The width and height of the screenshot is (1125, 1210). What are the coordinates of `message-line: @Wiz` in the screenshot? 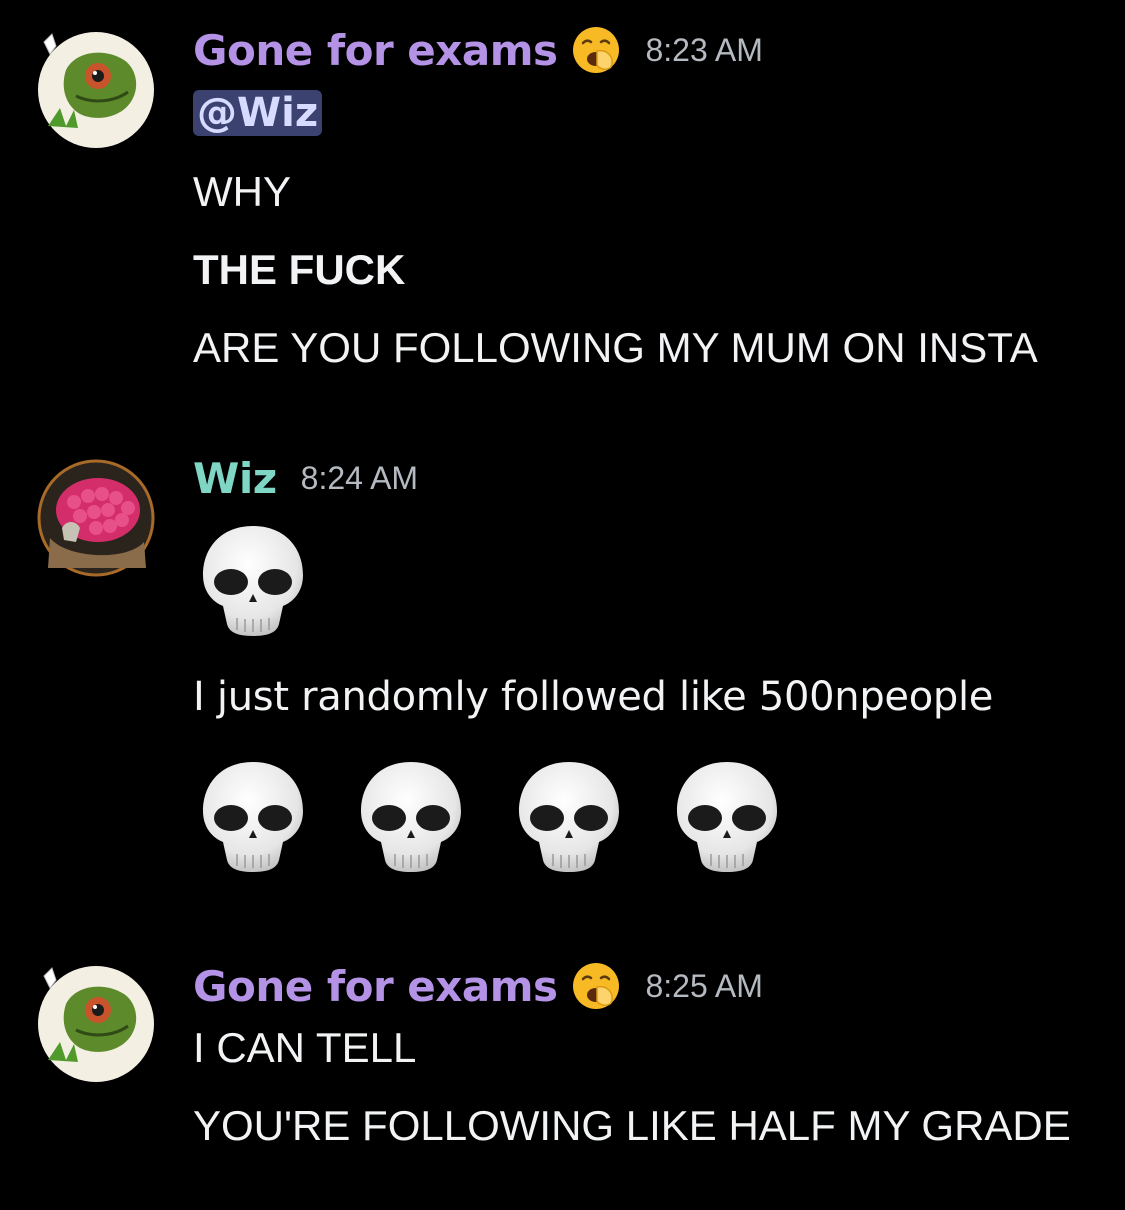 It's located at (258, 112).